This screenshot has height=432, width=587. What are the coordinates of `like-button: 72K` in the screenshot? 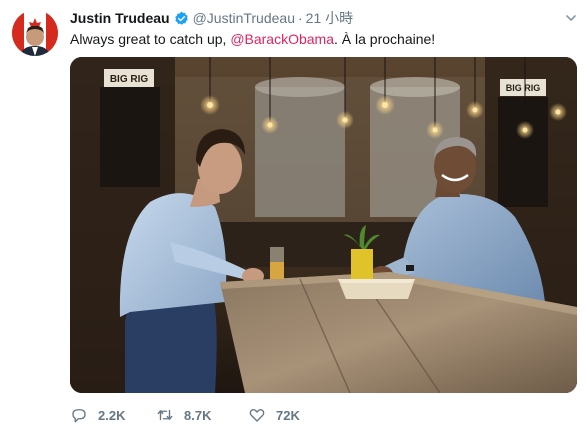 It's located at (293, 415).